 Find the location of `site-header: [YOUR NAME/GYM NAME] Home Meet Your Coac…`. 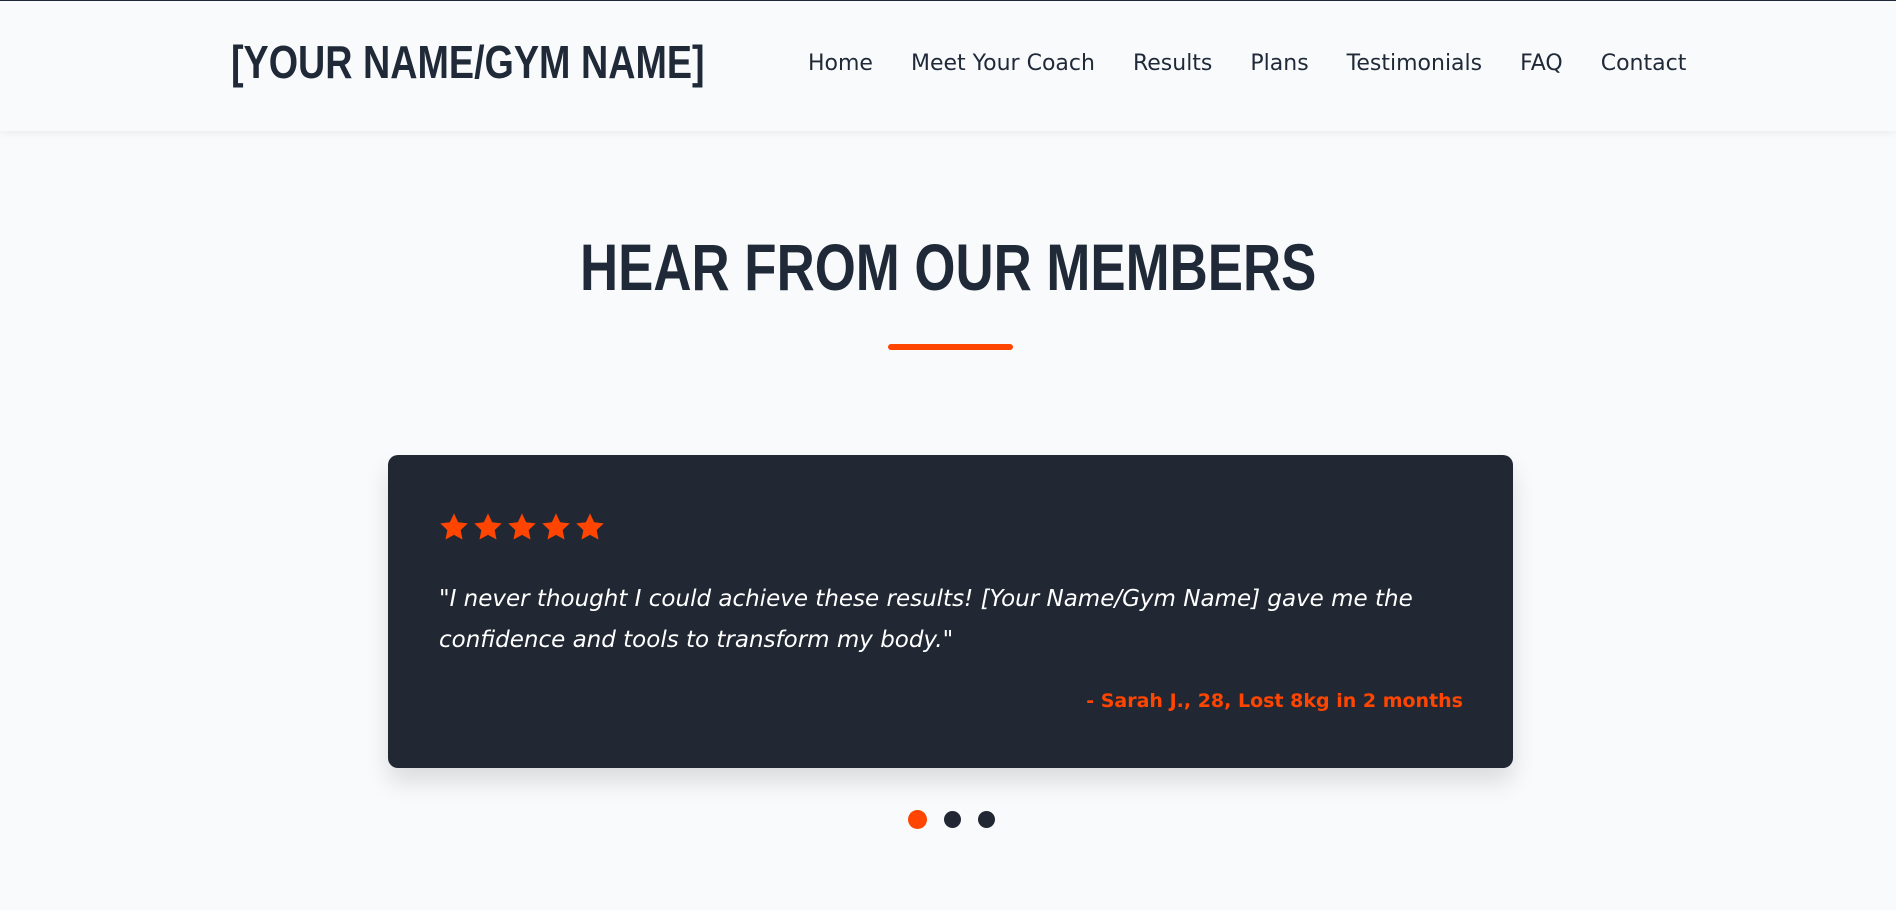

site-header: [YOUR NAME/GYM NAME] Home Meet Your Coac… is located at coordinates (948, 66).